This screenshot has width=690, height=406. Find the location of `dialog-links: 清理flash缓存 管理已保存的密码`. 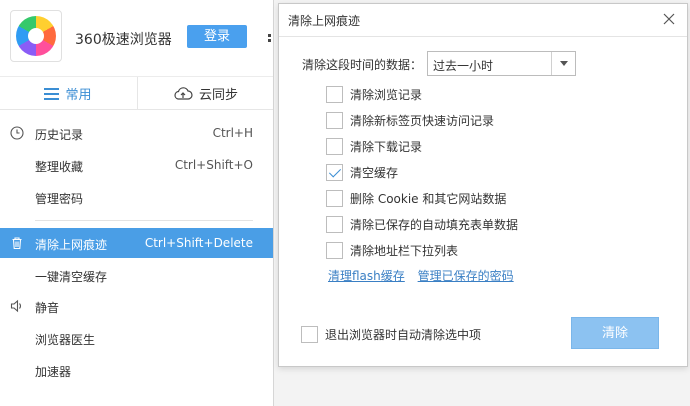

dialog-links: 清理flash缓存 管理已保存的密码 is located at coordinates (425, 275).